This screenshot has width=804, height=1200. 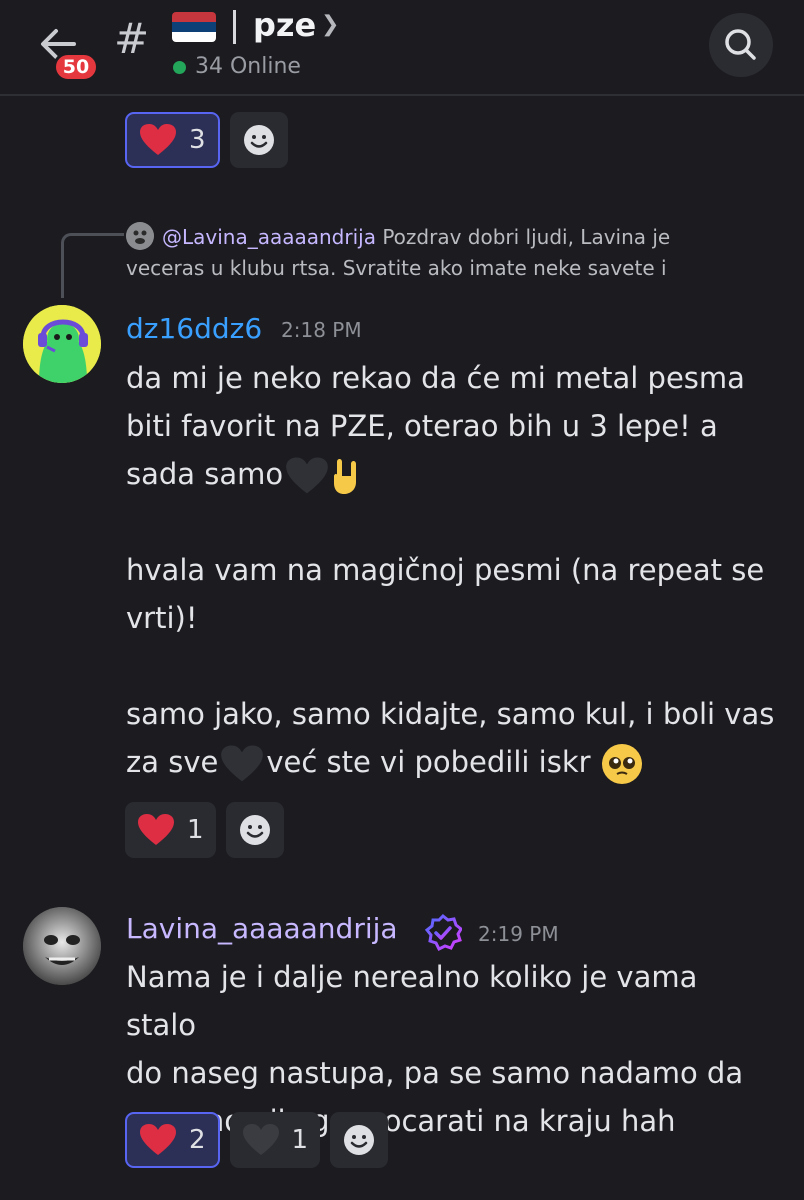 I want to click on hash-icon: #, so click(x=132, y=38).